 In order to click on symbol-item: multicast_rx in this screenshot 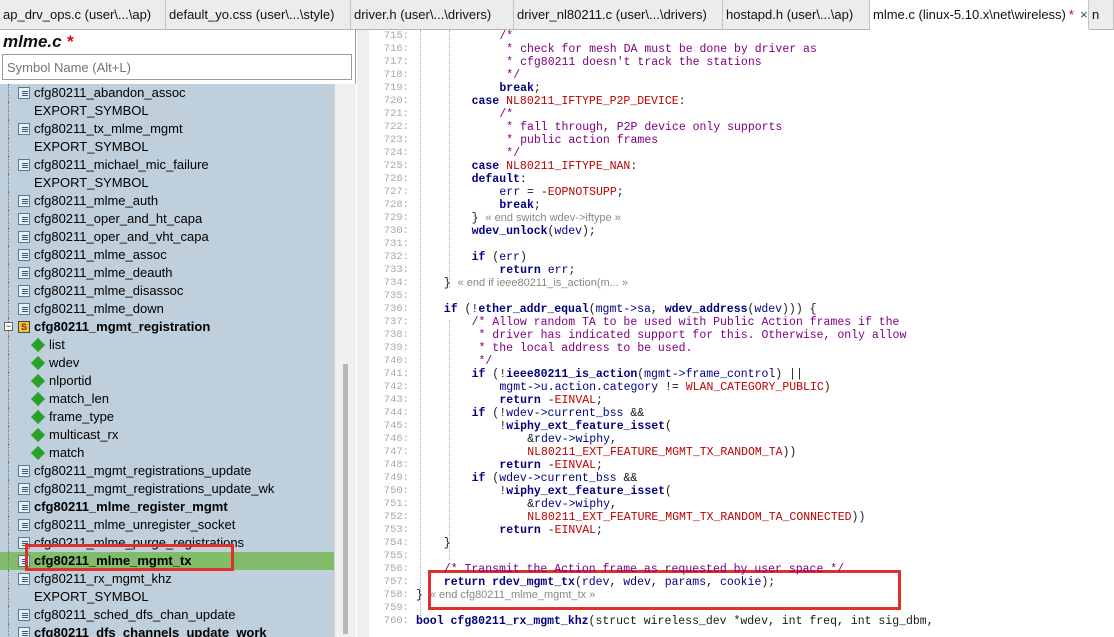, I will do `click(167, 435)`.